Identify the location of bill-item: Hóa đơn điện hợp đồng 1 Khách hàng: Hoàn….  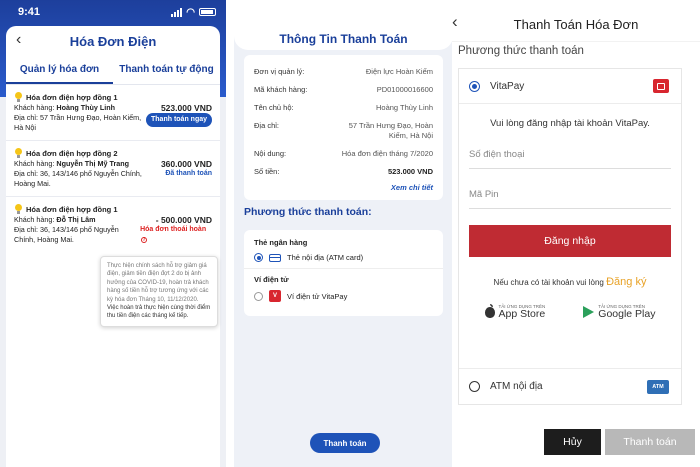
(113, 113).